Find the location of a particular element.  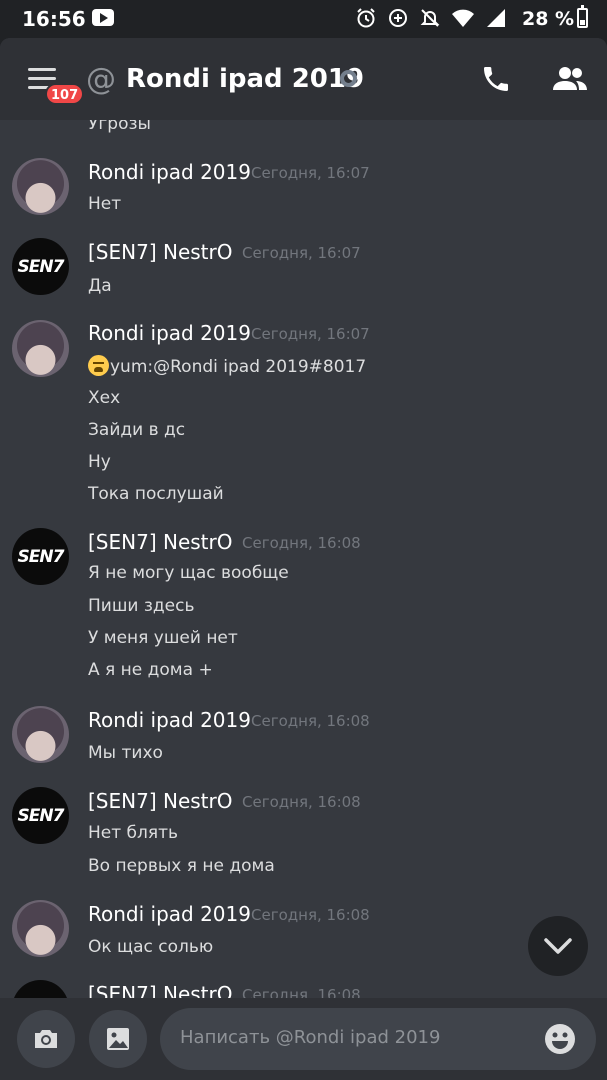

message-text: Тока послушай is located at coordinates (156, 494).